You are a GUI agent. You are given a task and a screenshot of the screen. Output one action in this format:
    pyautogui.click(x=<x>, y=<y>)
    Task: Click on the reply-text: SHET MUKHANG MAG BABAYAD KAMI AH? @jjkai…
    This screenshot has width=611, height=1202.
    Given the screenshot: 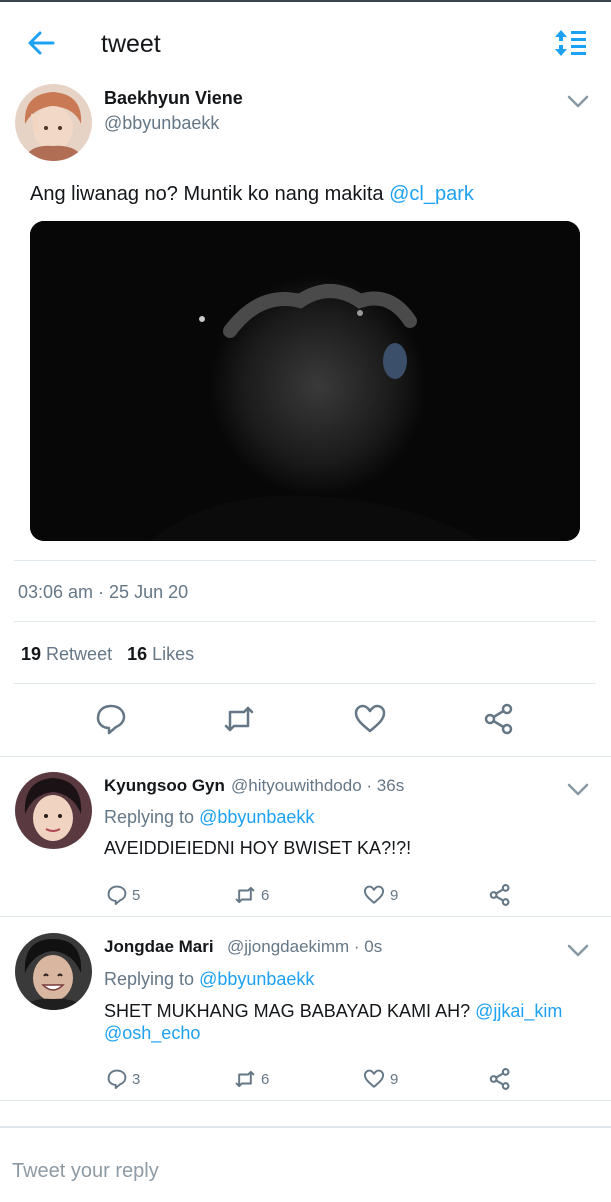 What is the action you would take?
    pyautogui.click(x=344, y=1022)
    